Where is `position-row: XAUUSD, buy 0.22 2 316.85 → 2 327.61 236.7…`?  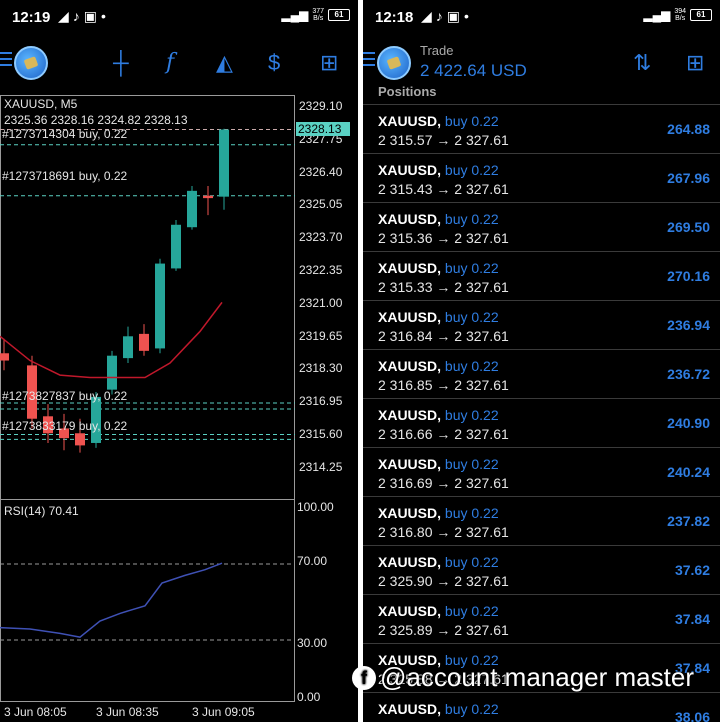 position-row: XAUUSD, buy 0.22 2 316.85 → 2 327.61 236.7… is located at coordinates (541, 373).